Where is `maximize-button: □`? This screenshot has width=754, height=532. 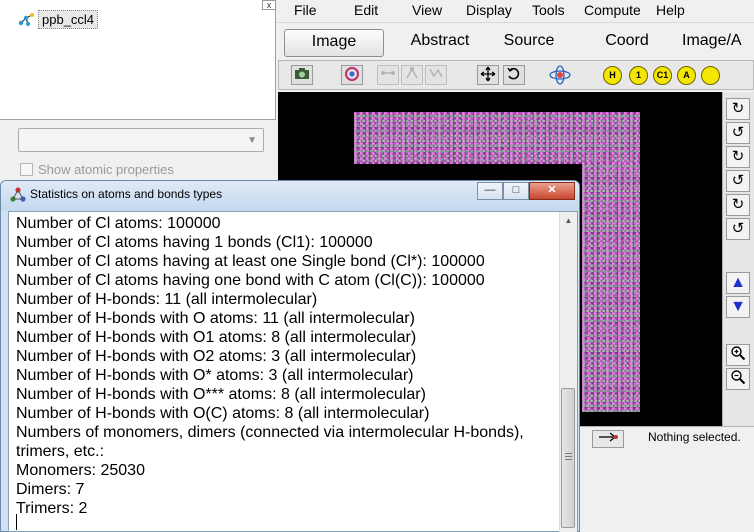
maximize-button: □ is located at coordinates (516, 191).